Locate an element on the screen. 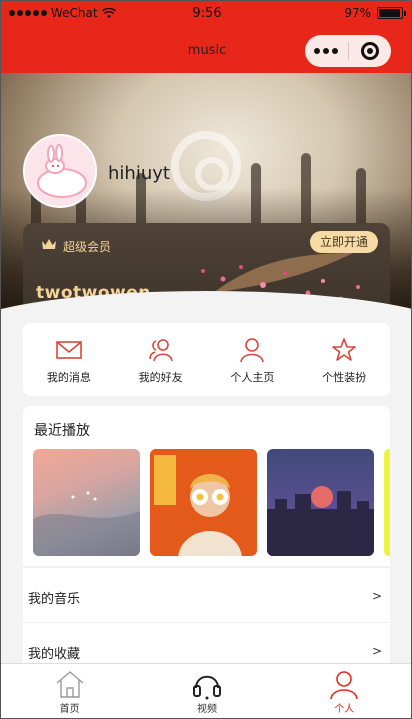 The image size is (412, 719). action-label: 个人主页 is located at coordinates (252, 377).